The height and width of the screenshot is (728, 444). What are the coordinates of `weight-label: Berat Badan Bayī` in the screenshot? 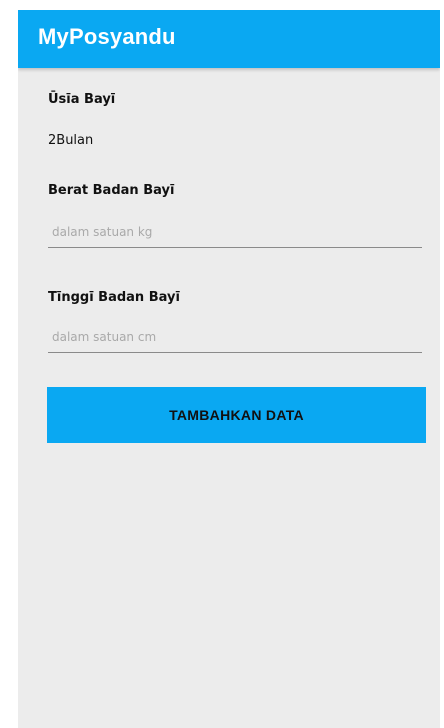 It's located at (111, 190).